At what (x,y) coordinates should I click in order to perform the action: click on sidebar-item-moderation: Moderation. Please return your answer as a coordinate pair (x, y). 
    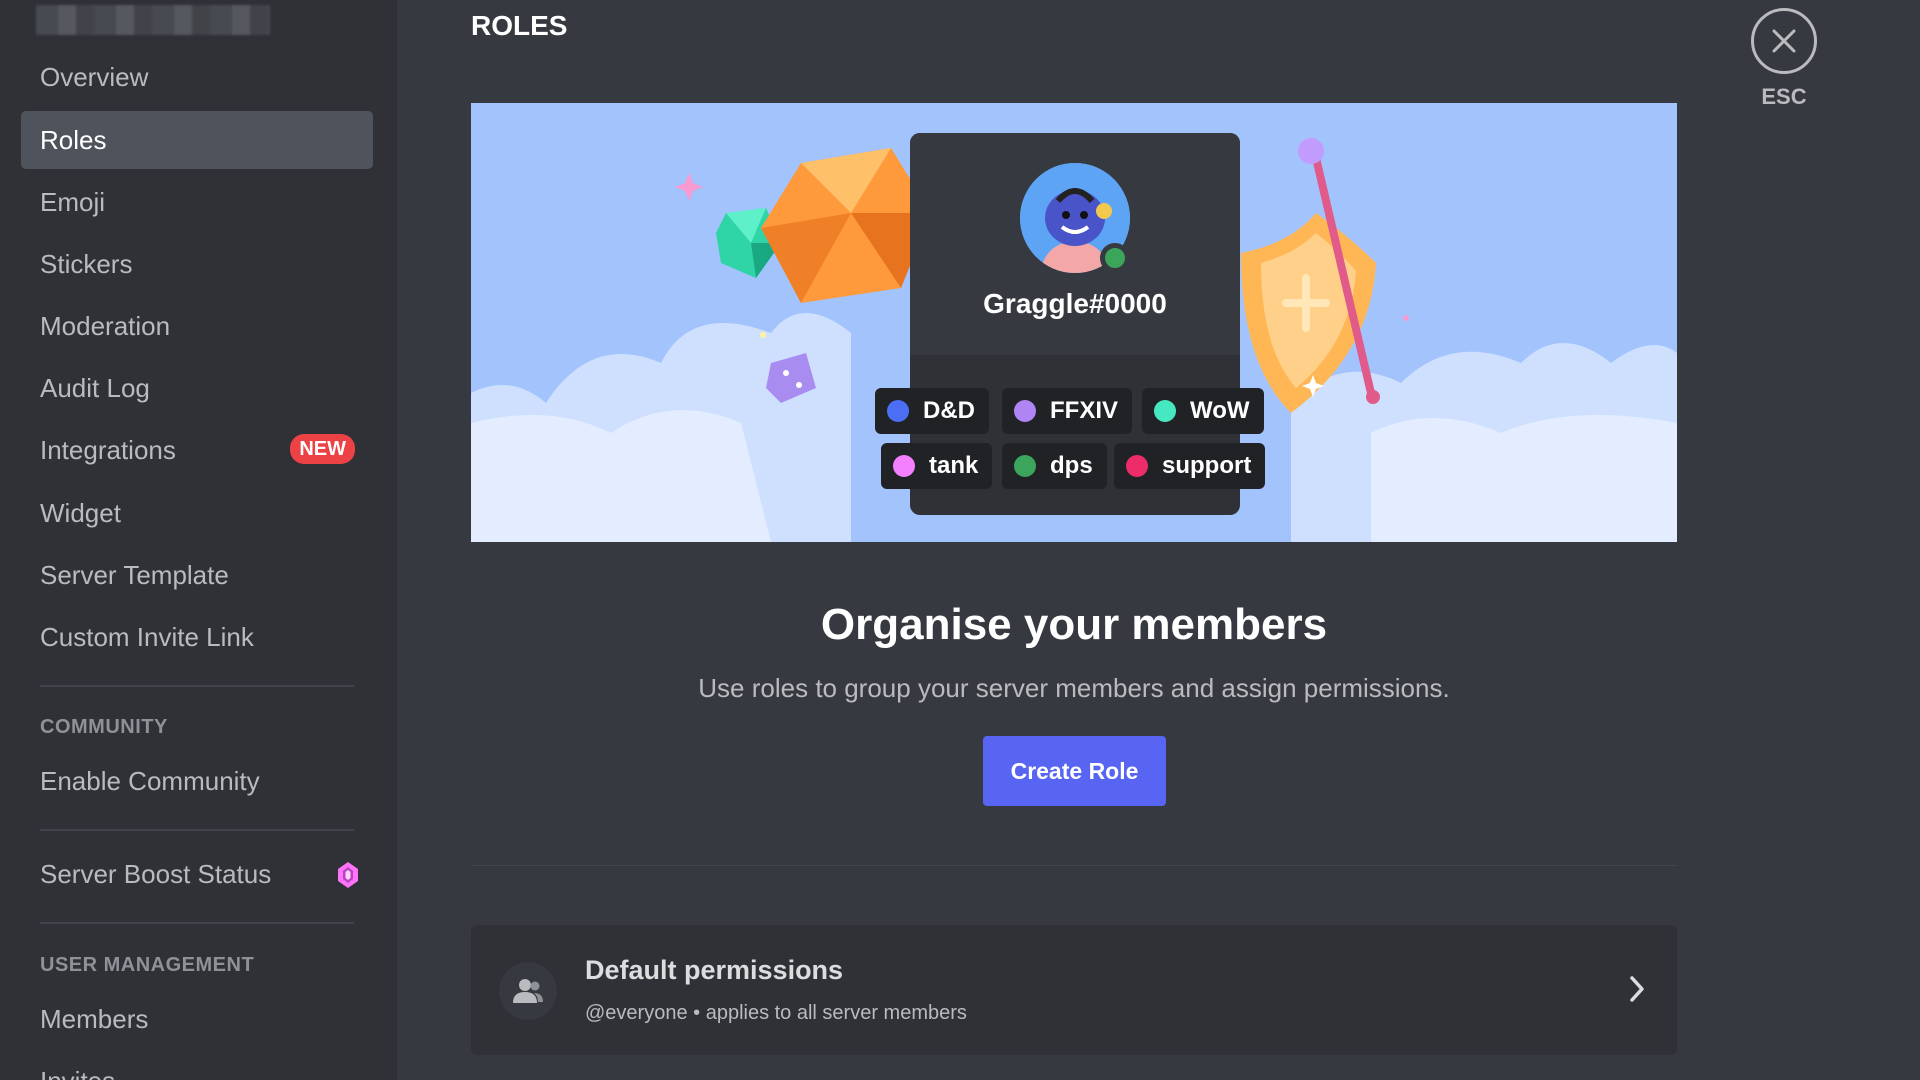
    Looking at the image, I should click on (197, 326).